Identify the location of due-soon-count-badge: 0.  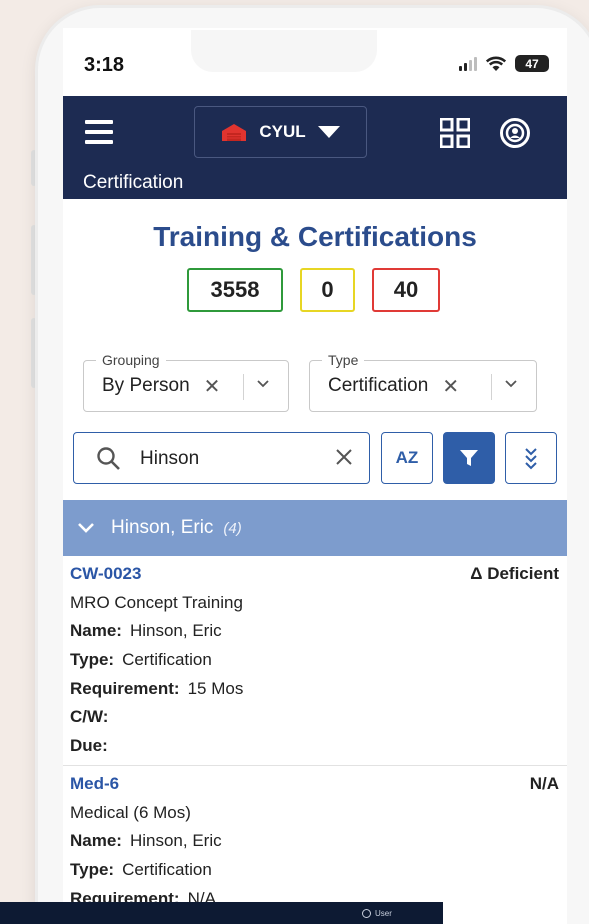
(327, 290).